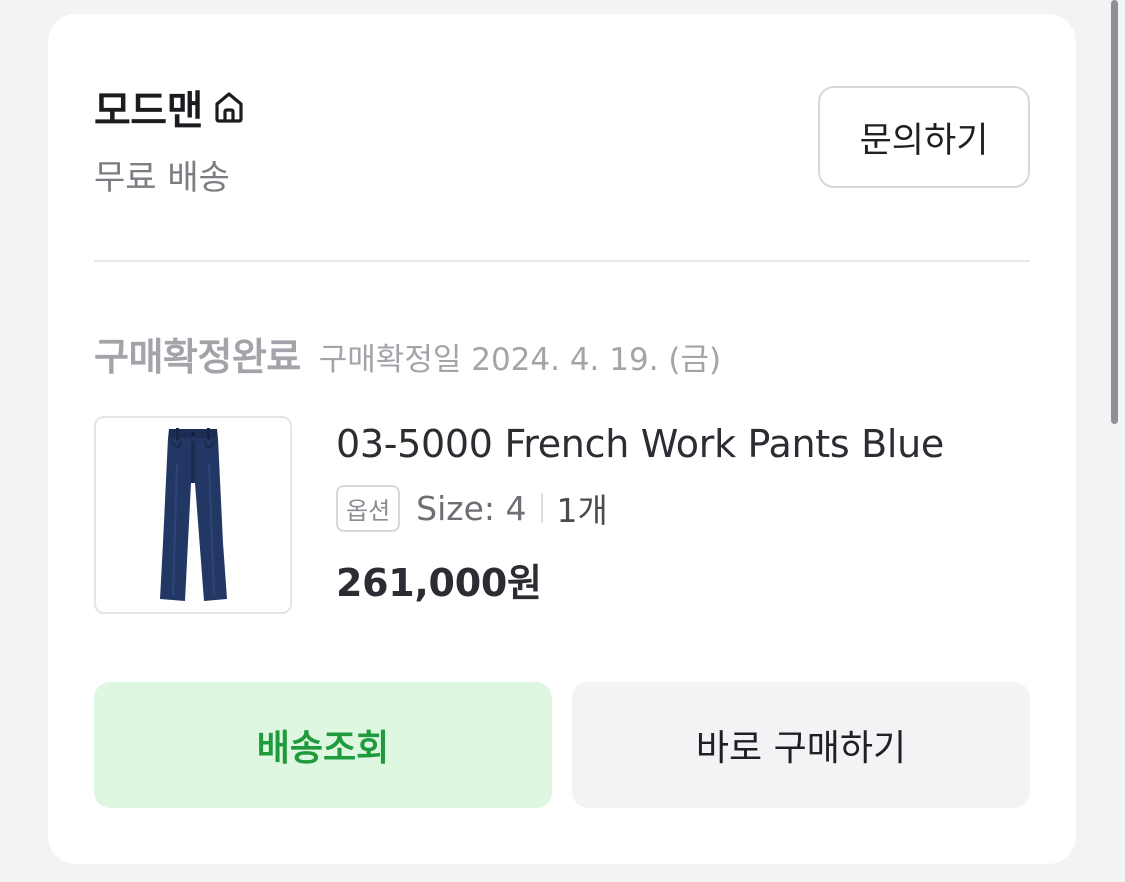 The width and height of the screenshot is (1125, 882). What do you see at coordinates (439, 583) in the screenshot?
I see `product-price: 261,000원` at bounding box center [439, 583].